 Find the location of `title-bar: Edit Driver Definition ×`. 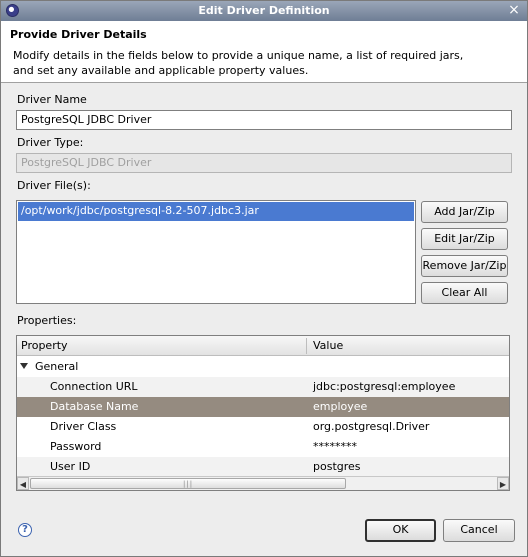

title-bar: Edit Driver Definition × is located at coordinates (264, 11).